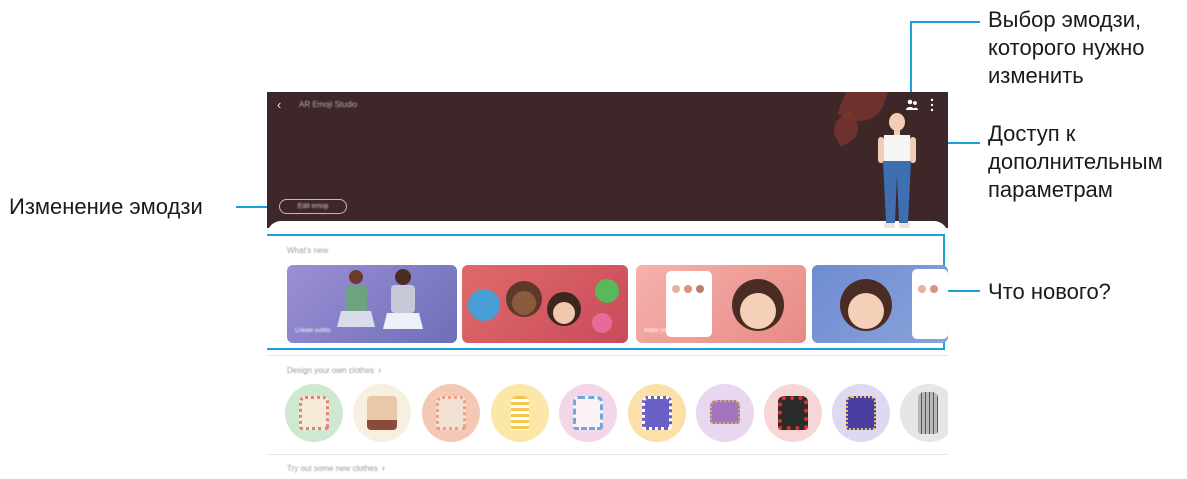  I want to click on back-icon: ‹, so click(284, 105).